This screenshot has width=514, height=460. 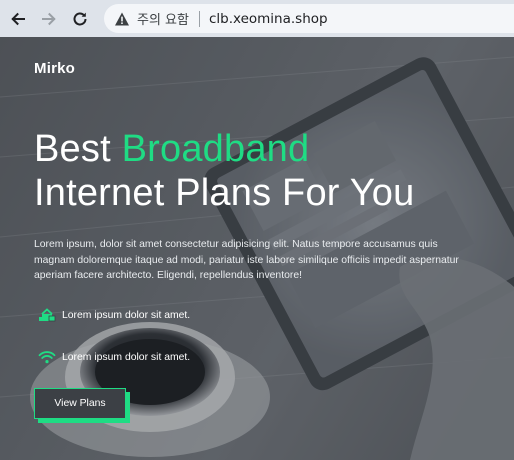 What do you see at coordinates (122, 19) in the screenshot?
I see `warning-triangle-icon` at bounding box center [122, 19].